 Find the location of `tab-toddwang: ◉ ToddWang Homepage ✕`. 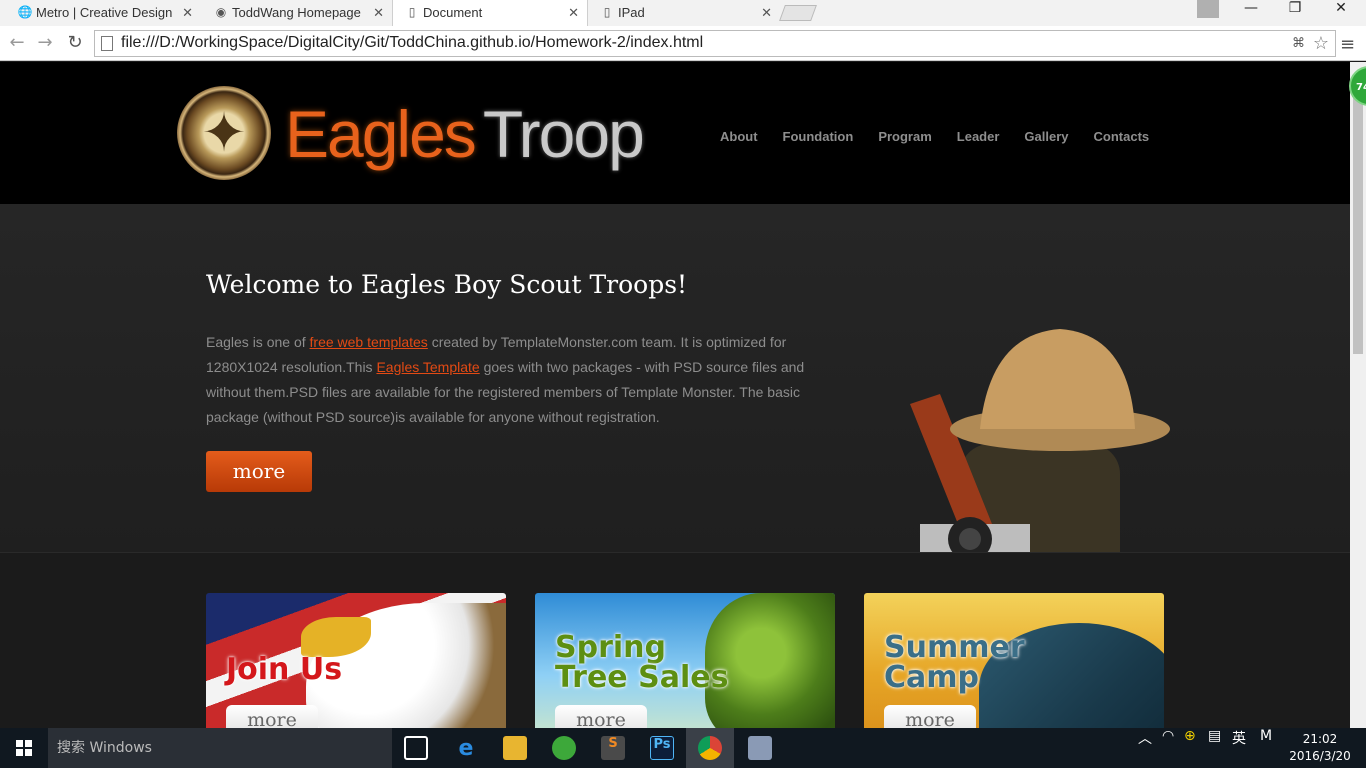

tab-toddwang: ◉ ToddWang Homepage ✕ is located at coordinates (297, 13).